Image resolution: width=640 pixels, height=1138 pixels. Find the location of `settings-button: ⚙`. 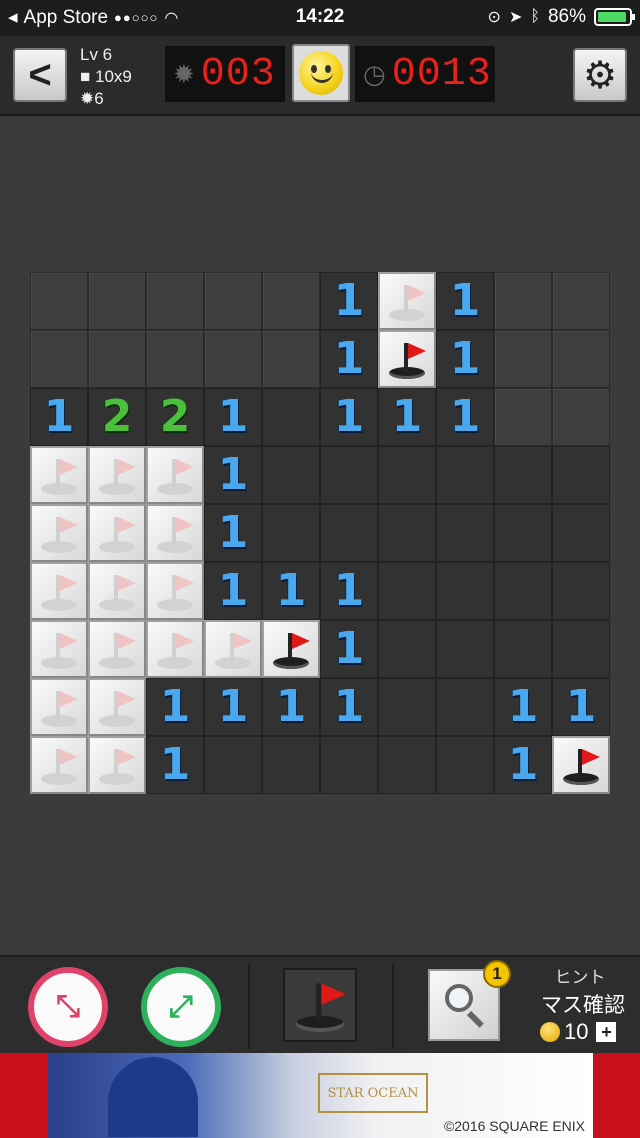

settings-button: ⚙ is located at coordinates (600, 75).